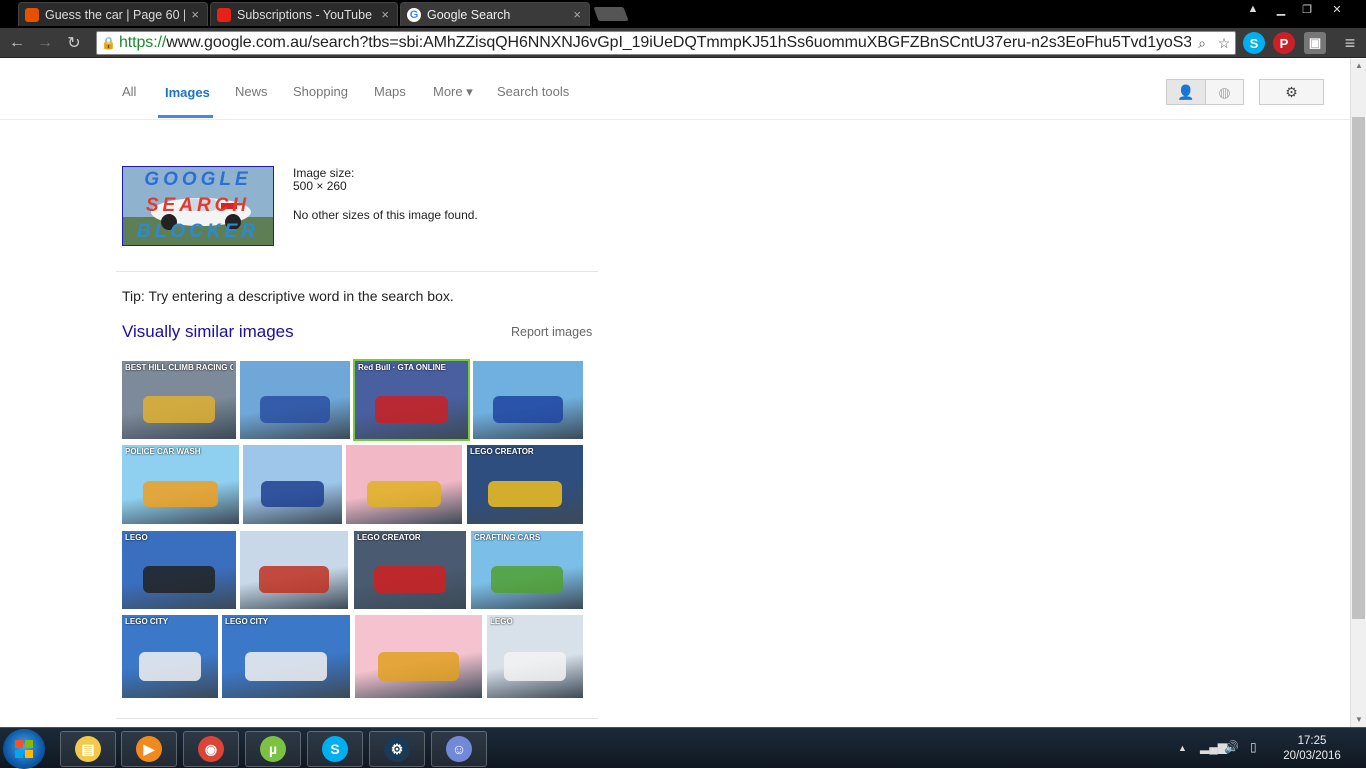 This screenshot has height=769, width=1366. I want to click on pinterest-extension-icon: P, so click(1284, 43).